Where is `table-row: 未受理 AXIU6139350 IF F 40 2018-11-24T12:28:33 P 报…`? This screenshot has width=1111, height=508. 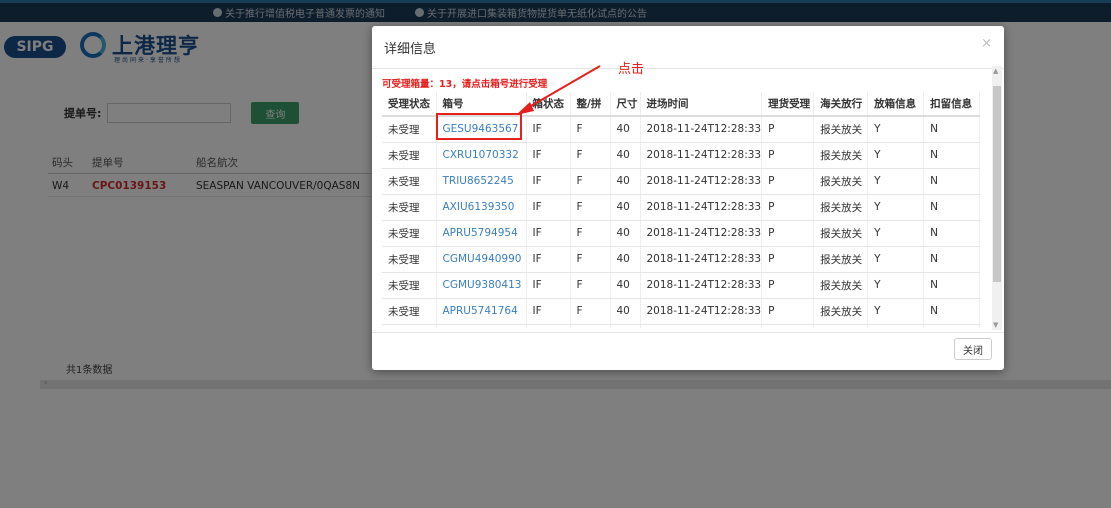 table-row: 未受理 AXIU6139350 IF F 40 2018-11-24T12:28:33 P 报… is located at coordinates (681, 207).